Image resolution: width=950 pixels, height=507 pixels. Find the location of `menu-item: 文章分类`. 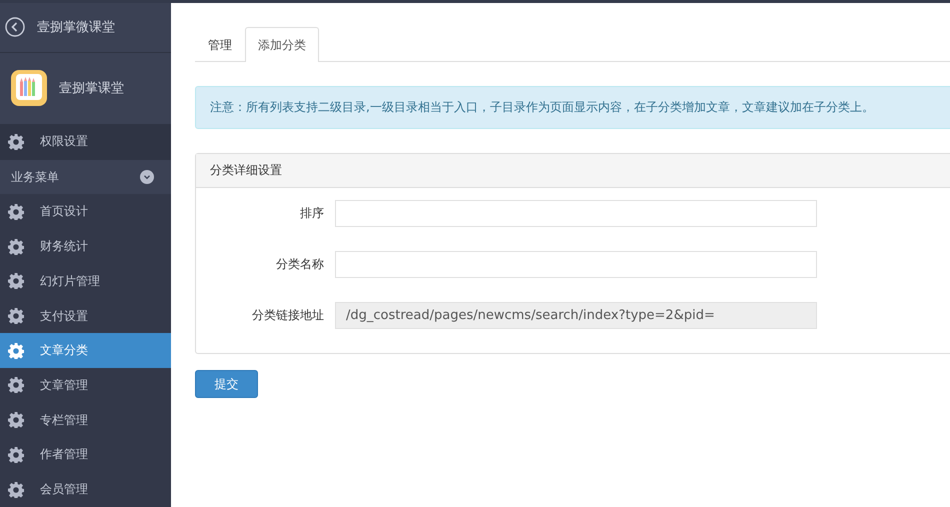

menu-item: 文章分类 is located at coordinates (85, 350).